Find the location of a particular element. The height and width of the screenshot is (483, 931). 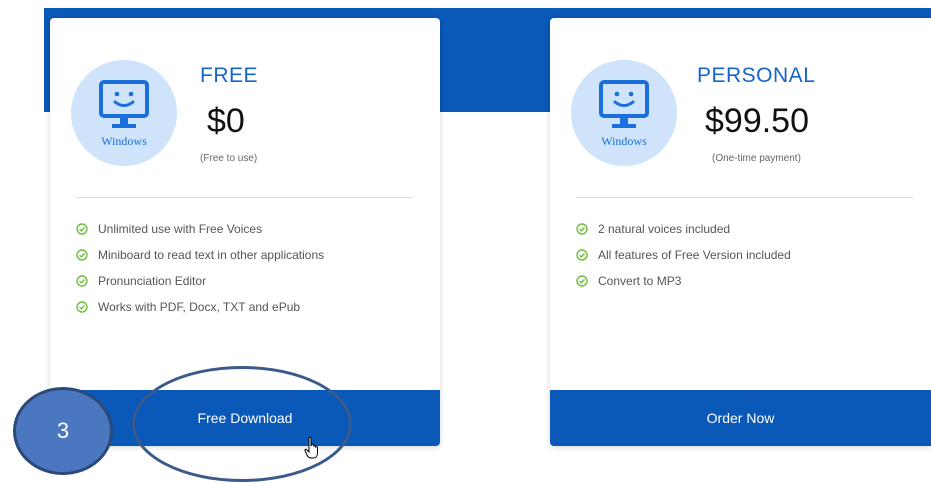

feature-item: Works with PDF, Docx, TXT and ePub is located at coordinates (200, 311).